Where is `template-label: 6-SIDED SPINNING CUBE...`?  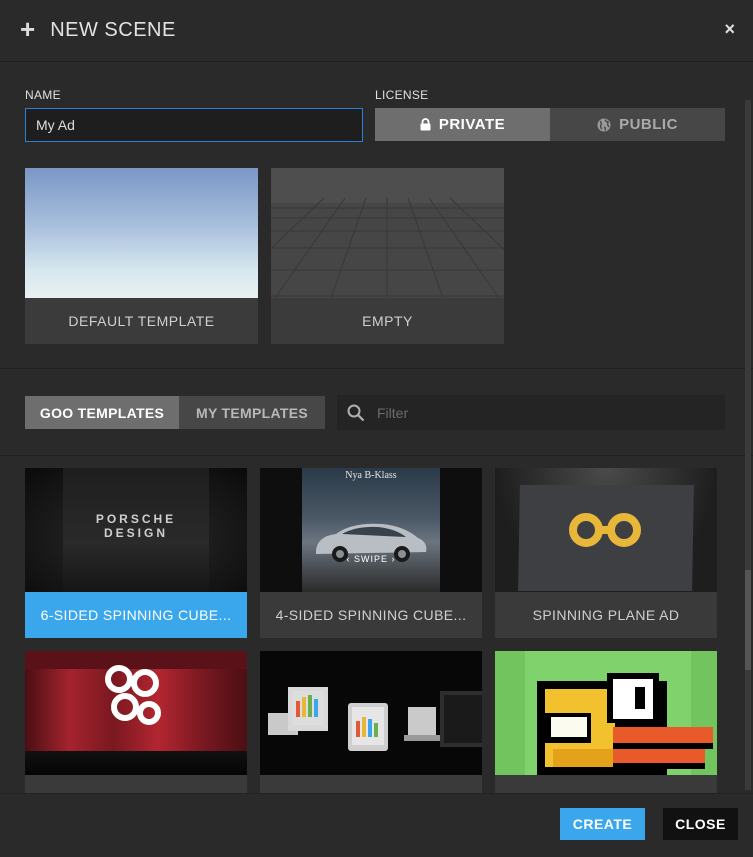 template-label: 6-SIDED SPINNING CUBE... is located at coordinates (136, 615).